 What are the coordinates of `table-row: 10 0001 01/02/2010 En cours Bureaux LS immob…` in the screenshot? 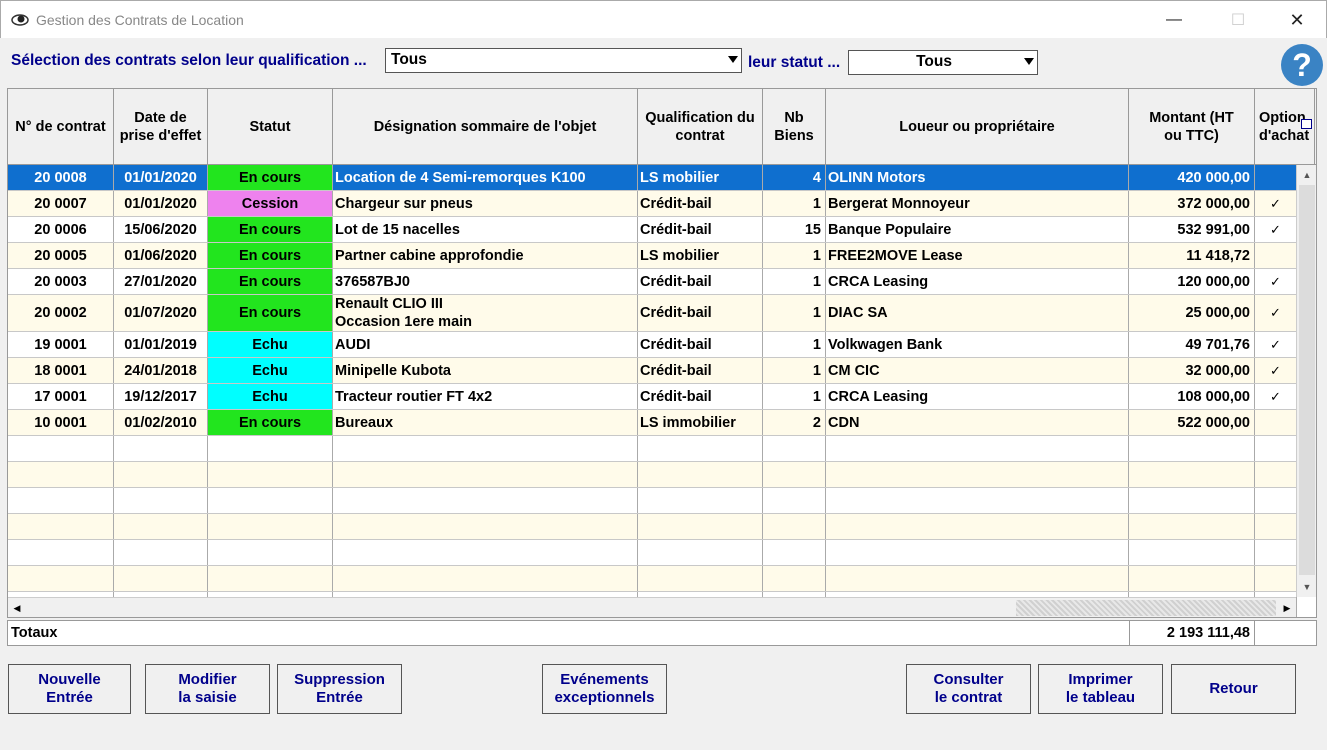 It's located at (653, 423).